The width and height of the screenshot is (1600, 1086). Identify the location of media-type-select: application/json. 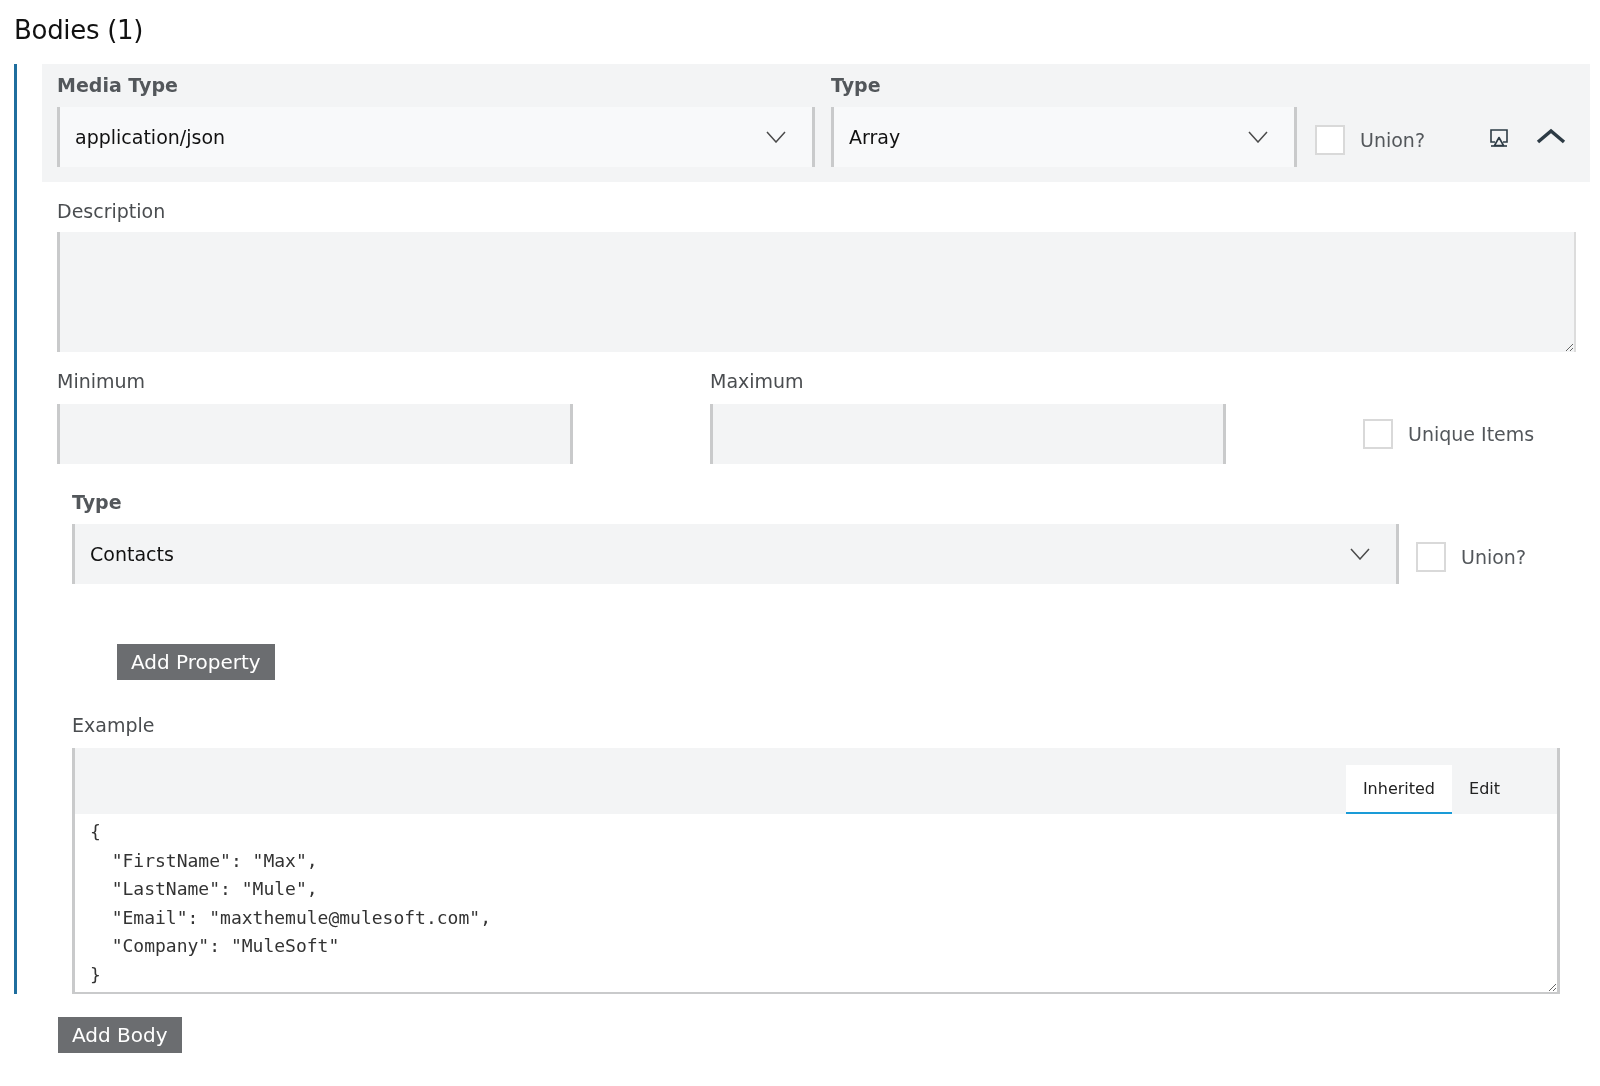
(436, 137).